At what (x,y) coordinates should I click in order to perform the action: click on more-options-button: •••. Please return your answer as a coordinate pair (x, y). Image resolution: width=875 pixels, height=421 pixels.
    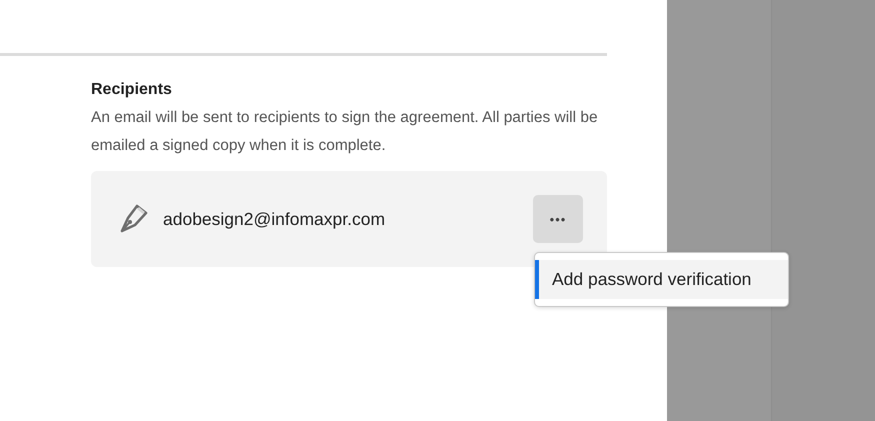
    Looking at the image, I should click on (558, 219).